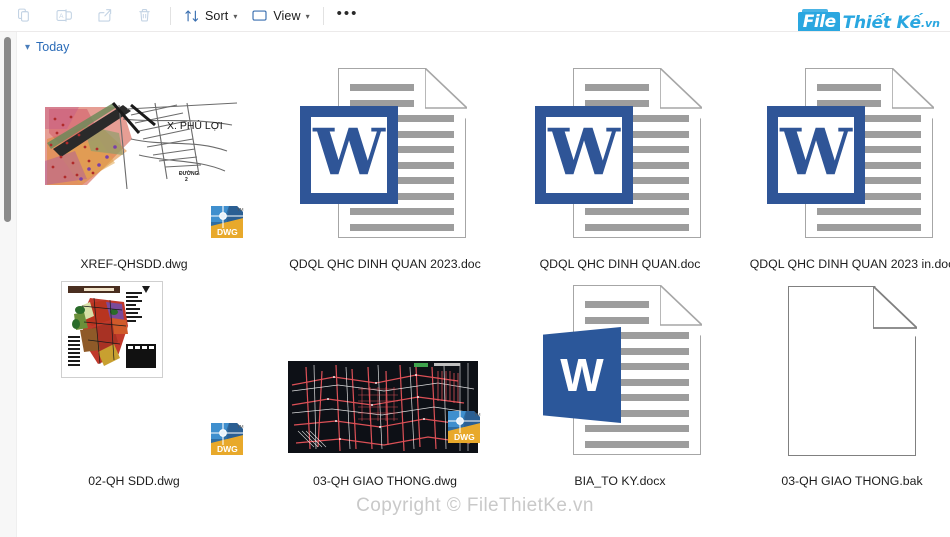  I want to click on monitor-icon, so click(259, 15).